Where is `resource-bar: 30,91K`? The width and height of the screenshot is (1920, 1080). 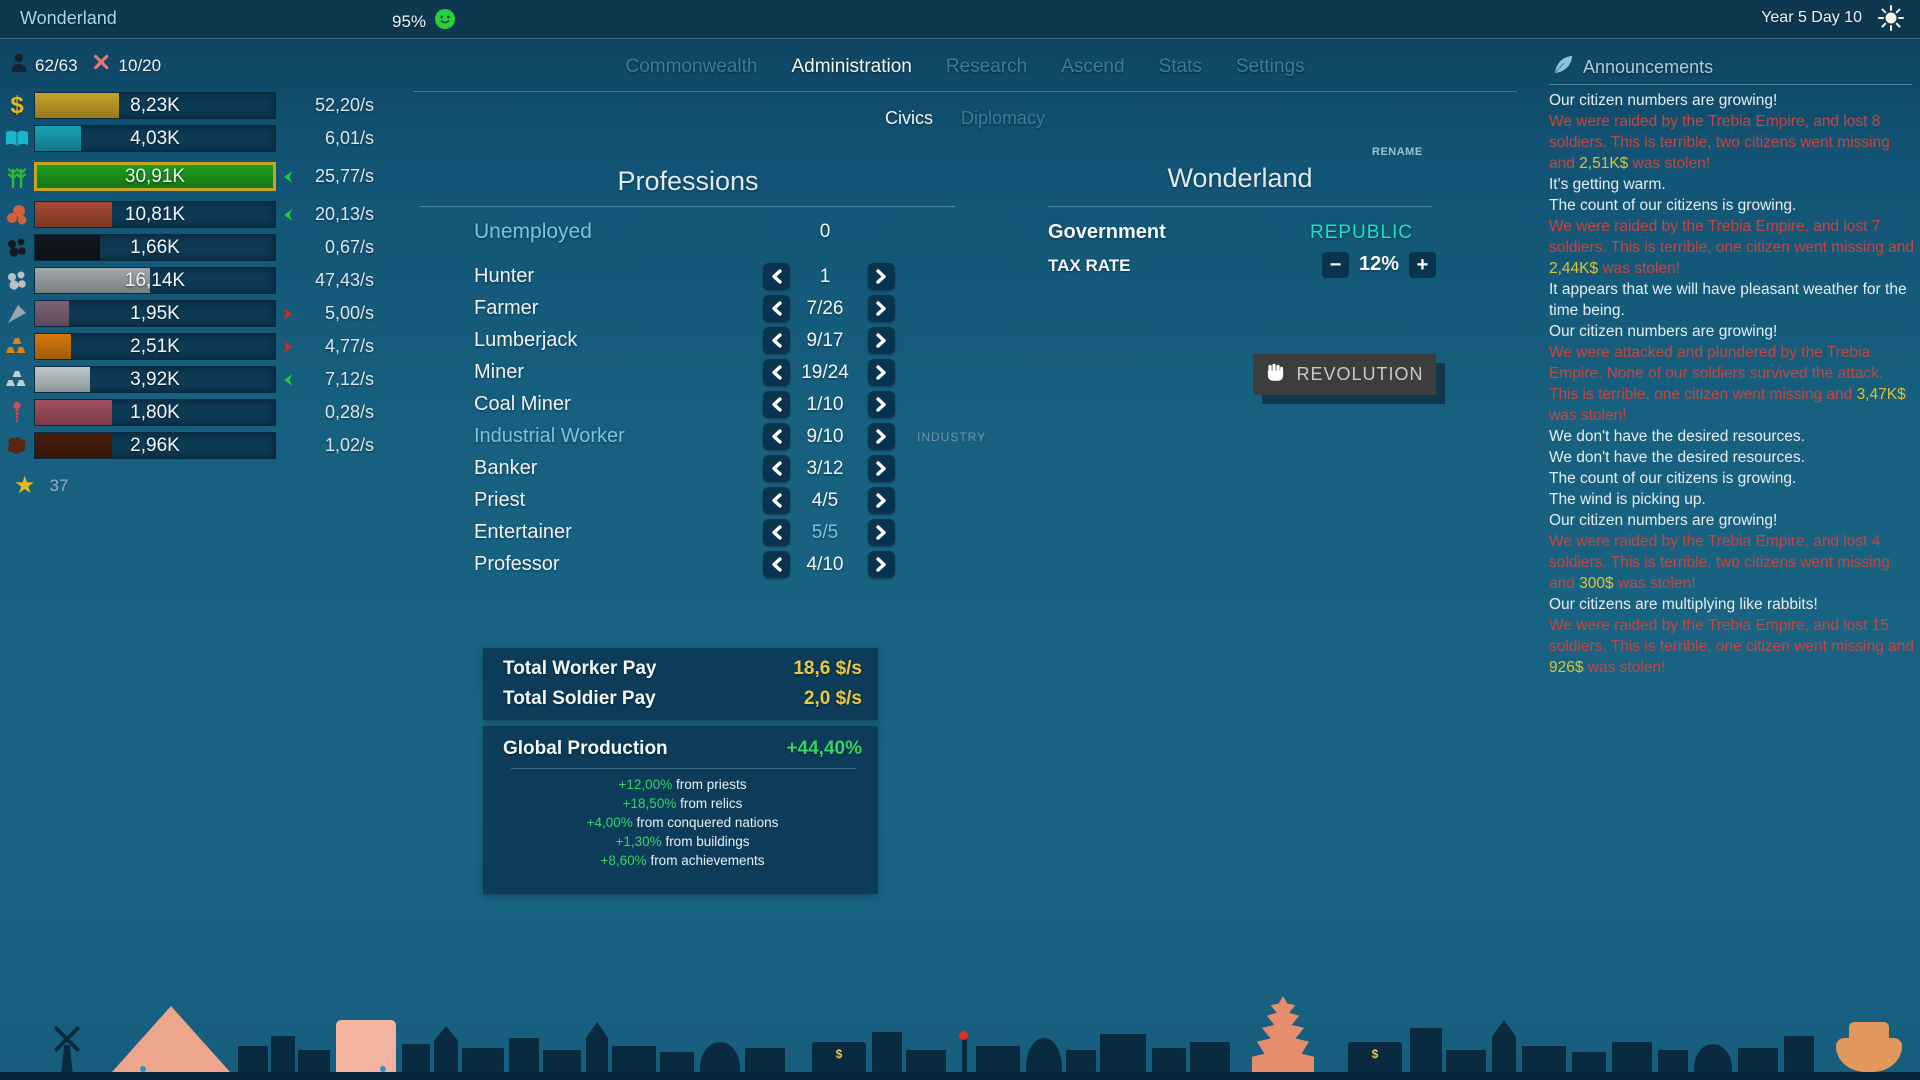 resource-bar: 30,91K is located at coordinates (155, 176).